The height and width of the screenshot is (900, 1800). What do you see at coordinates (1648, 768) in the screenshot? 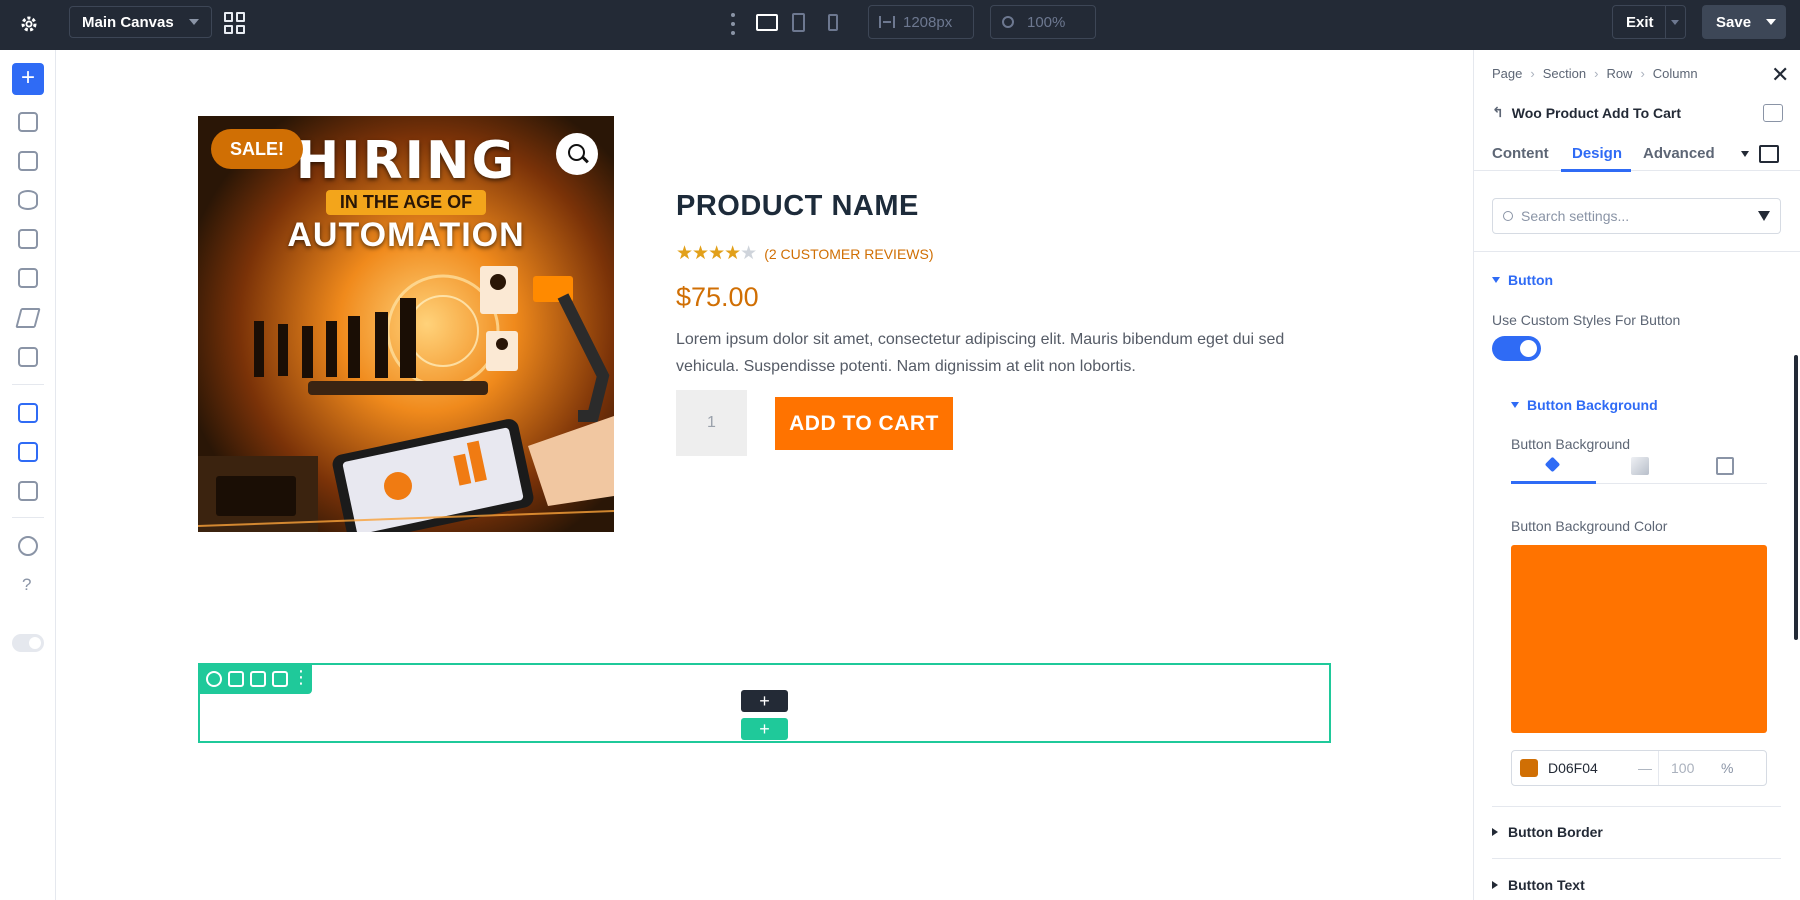
I see `color-clear: —` at bounding box center [1648, 768].